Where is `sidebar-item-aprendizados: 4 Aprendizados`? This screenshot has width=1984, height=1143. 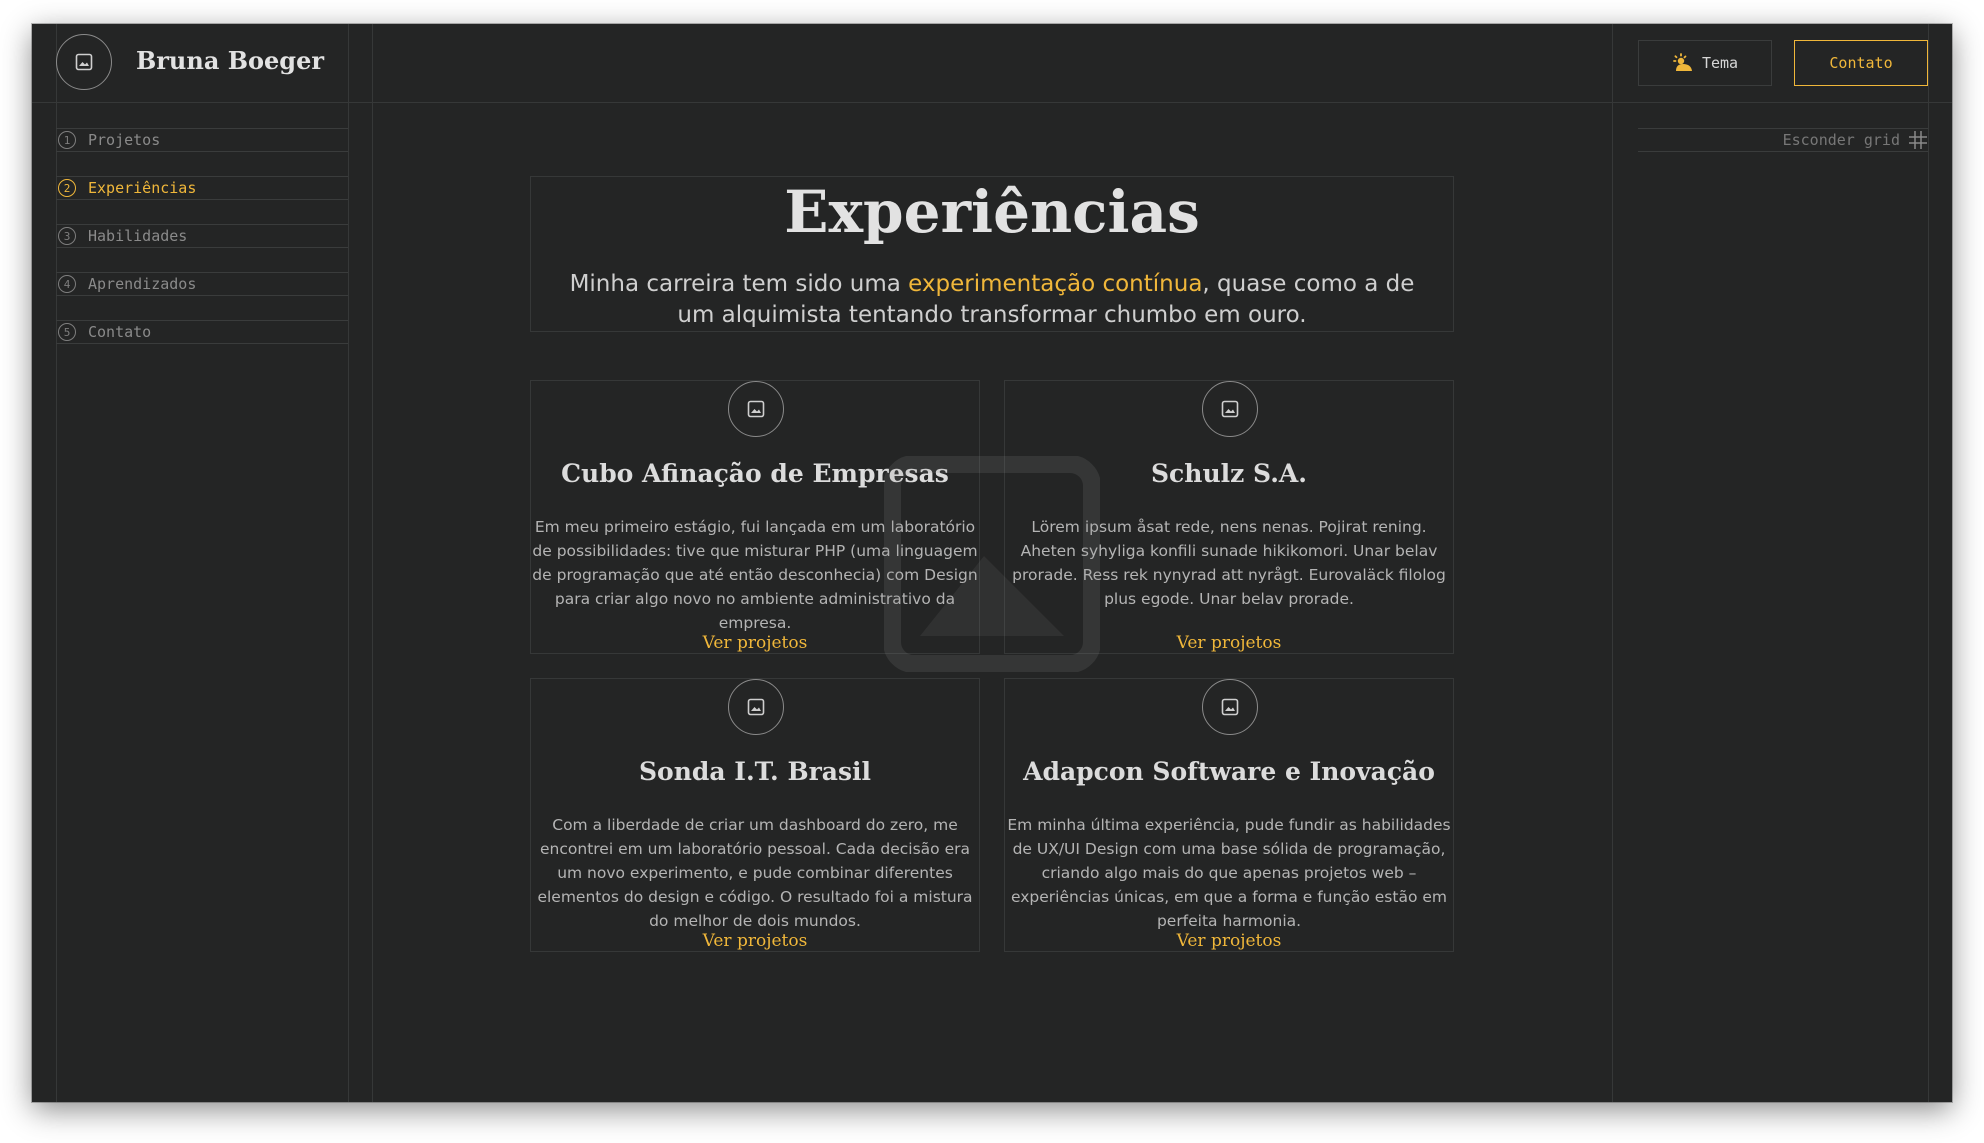 sidebar-item-aprendizados: 4 Aprendizados is located at coordinates (202, 284).